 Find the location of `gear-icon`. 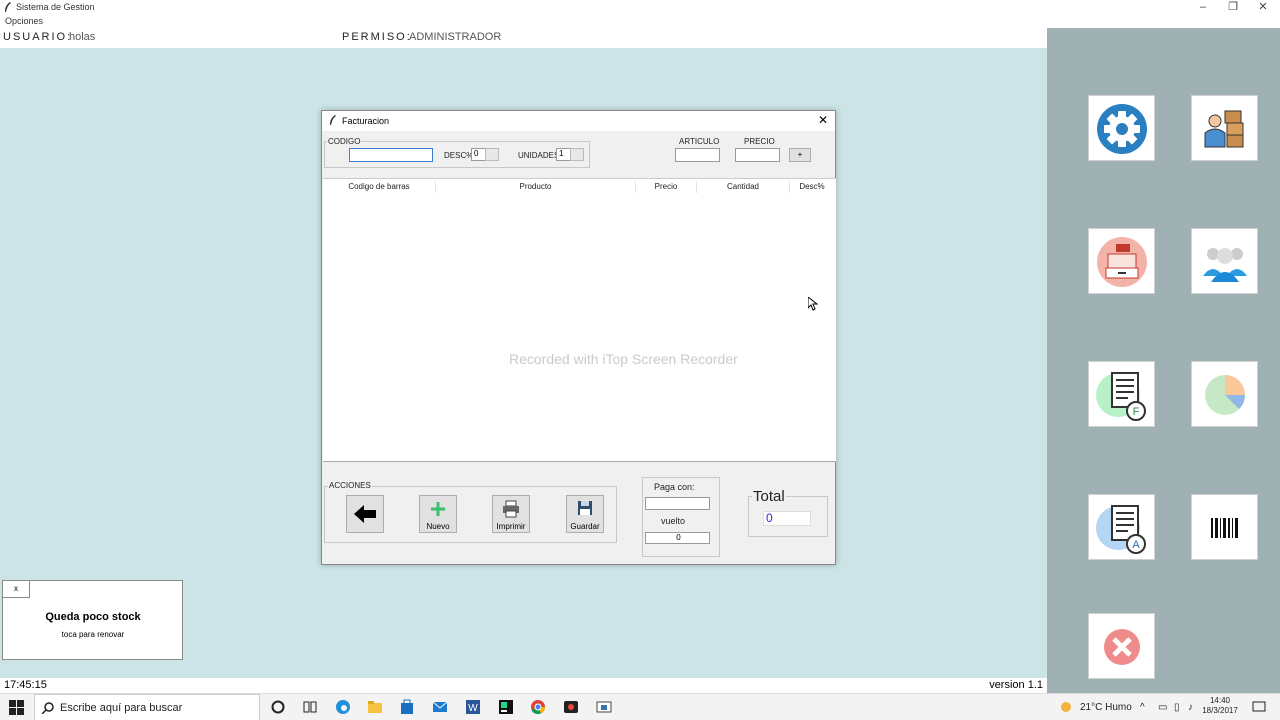

gear-icon is located at coordinates (1122, 129).